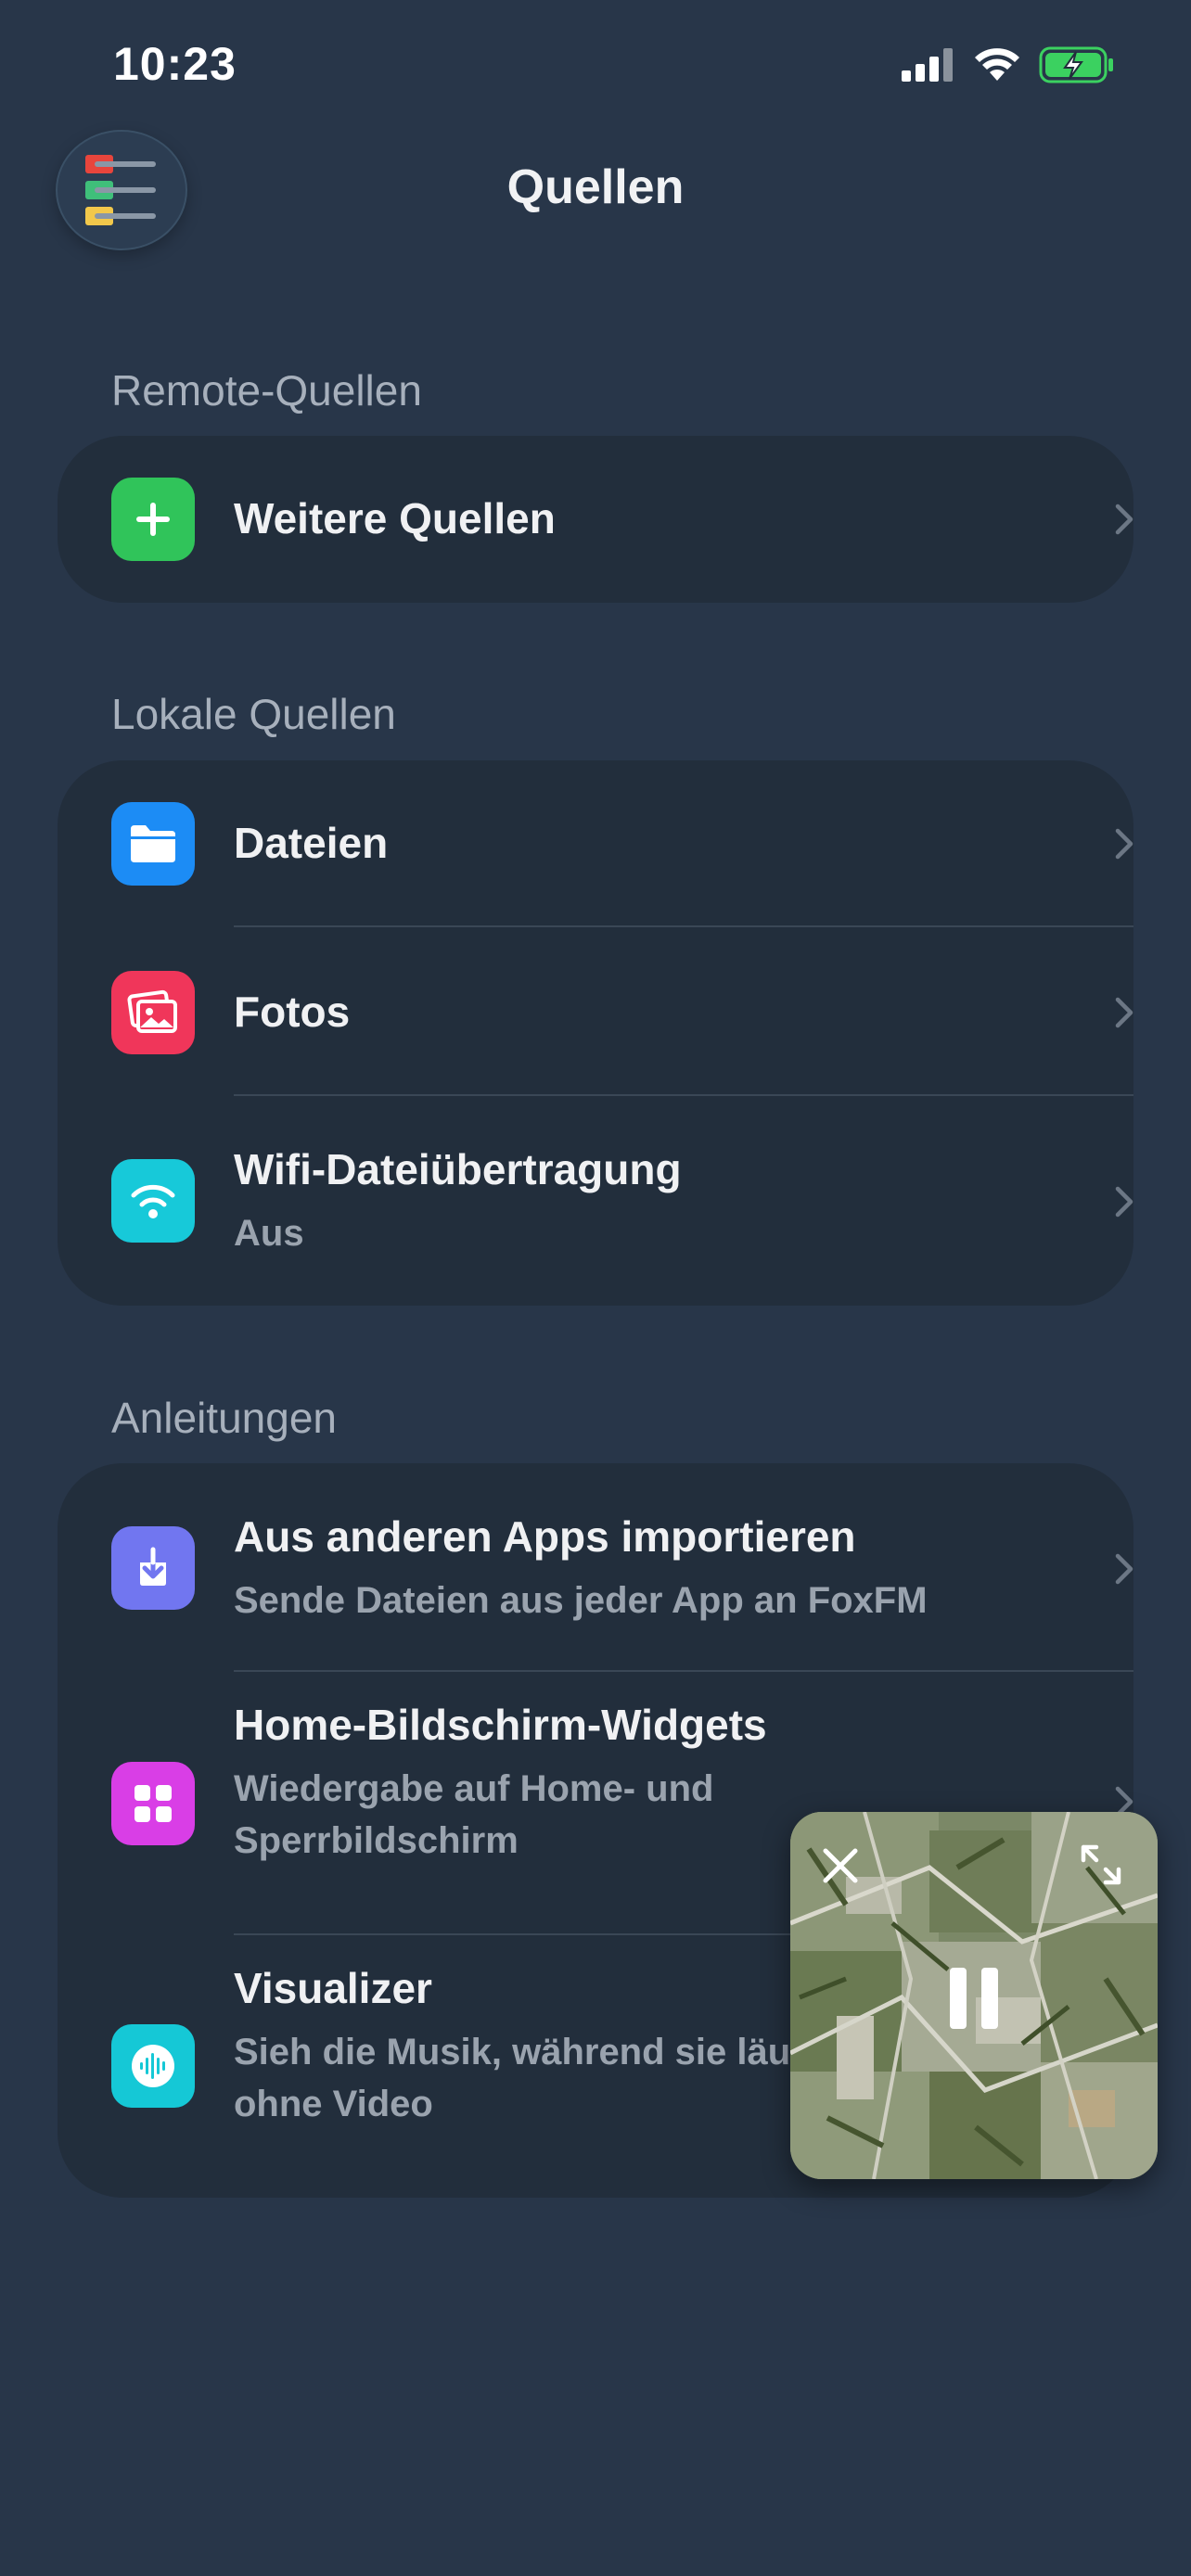 Image resolution: width=1191 pixels, height=2576 pixels. Describe the element at coordinates (376, 1840) in the screenshot. I see `row-subtitle-line2: Sperrbildschirm` at that location.